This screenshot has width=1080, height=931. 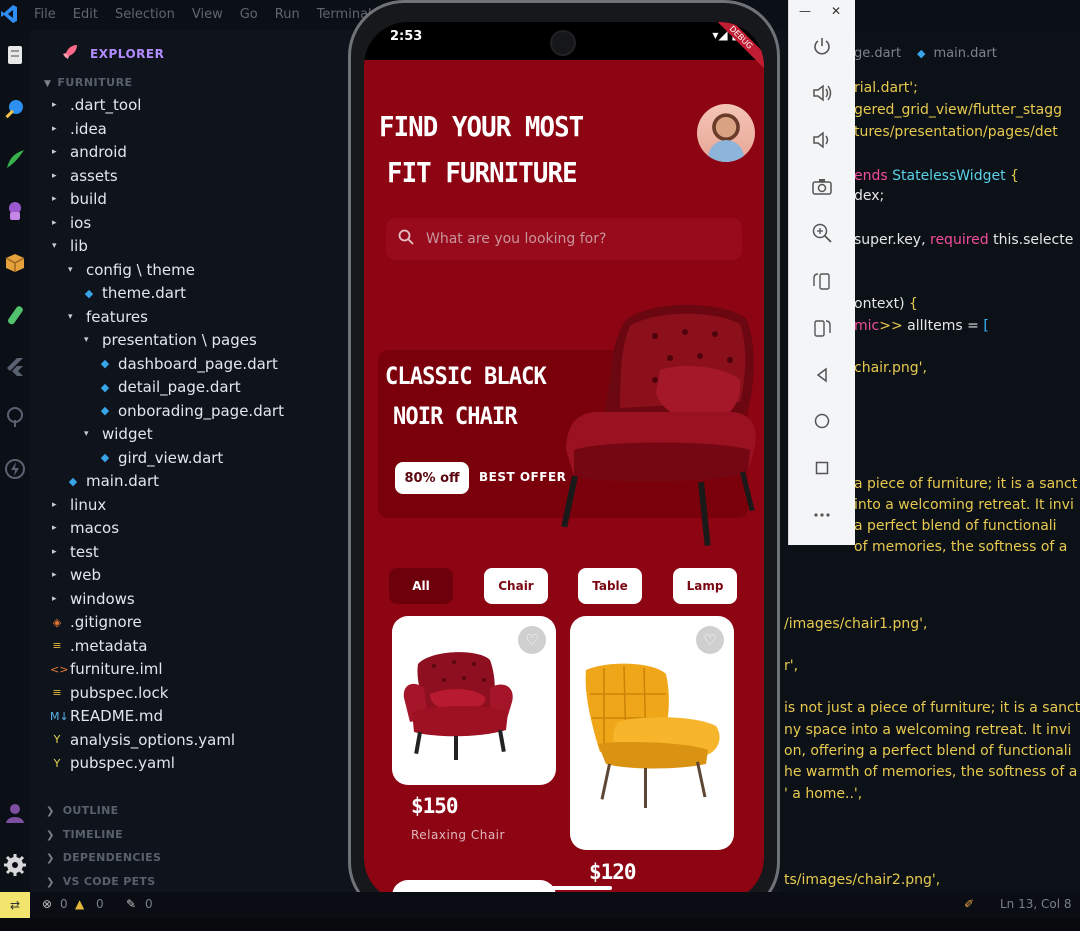 I want to click on run-debug-icon, so click(x=15, y=211).